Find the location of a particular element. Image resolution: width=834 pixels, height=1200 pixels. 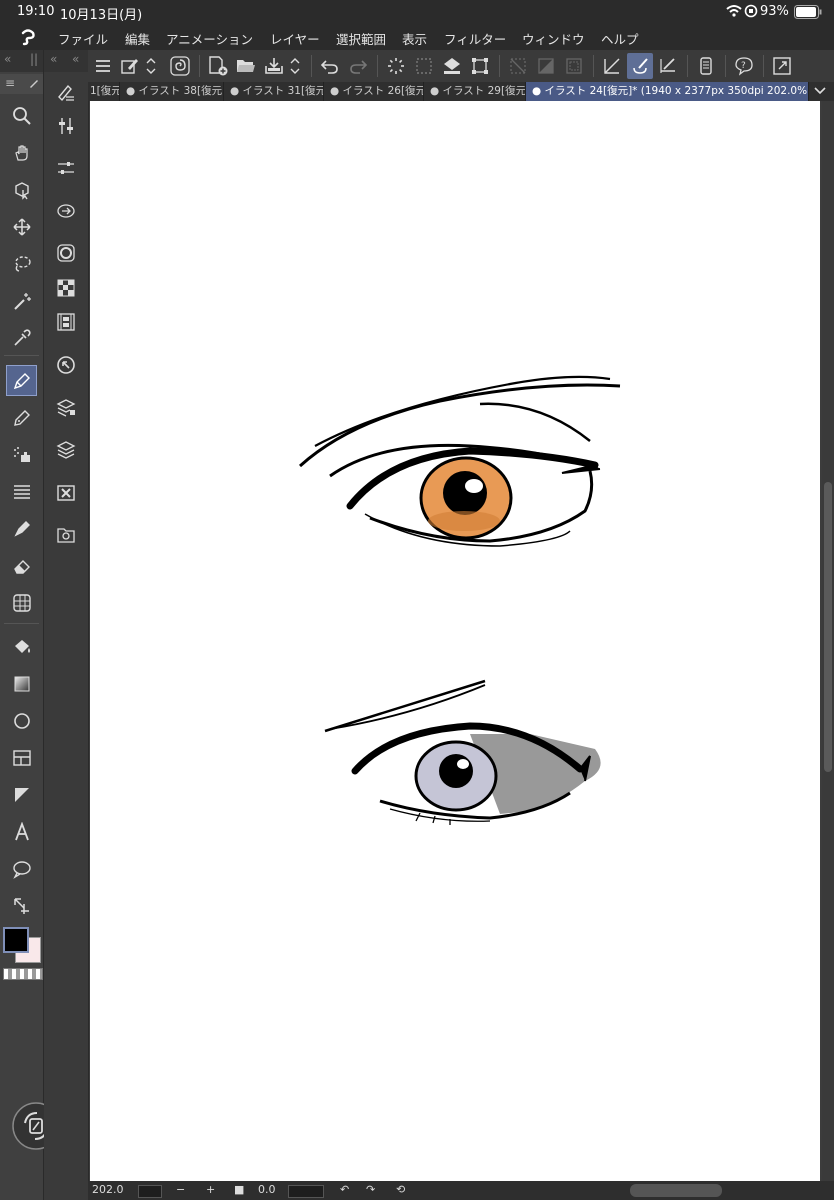

tab-doc-29: ● イラスト 29[復元 is located at coordinates (475, 91).